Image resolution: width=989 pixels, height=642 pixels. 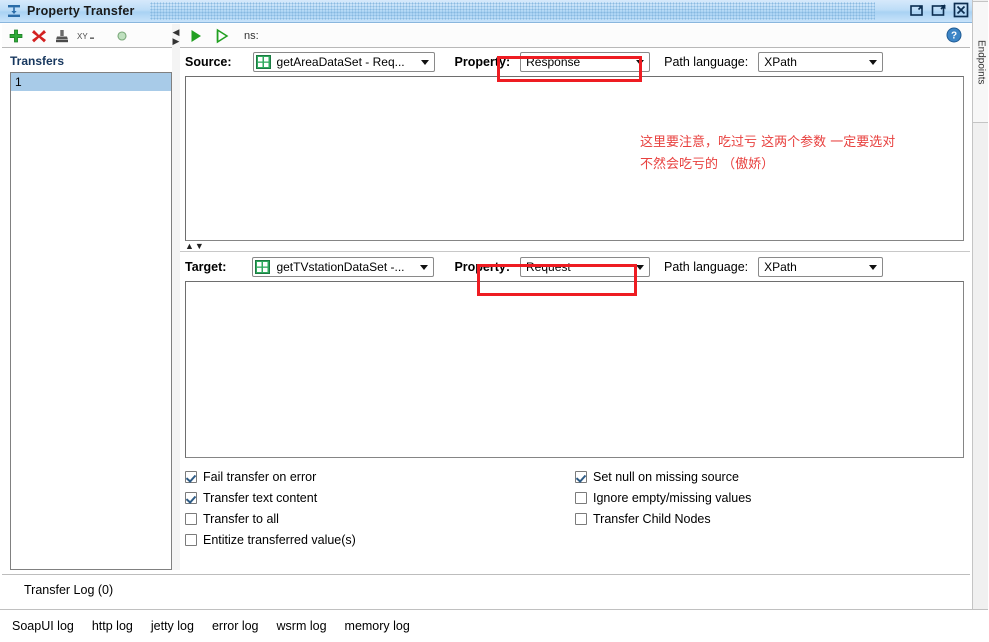 I want to click on declare-namespace-icon, so click(x=62, y=36).